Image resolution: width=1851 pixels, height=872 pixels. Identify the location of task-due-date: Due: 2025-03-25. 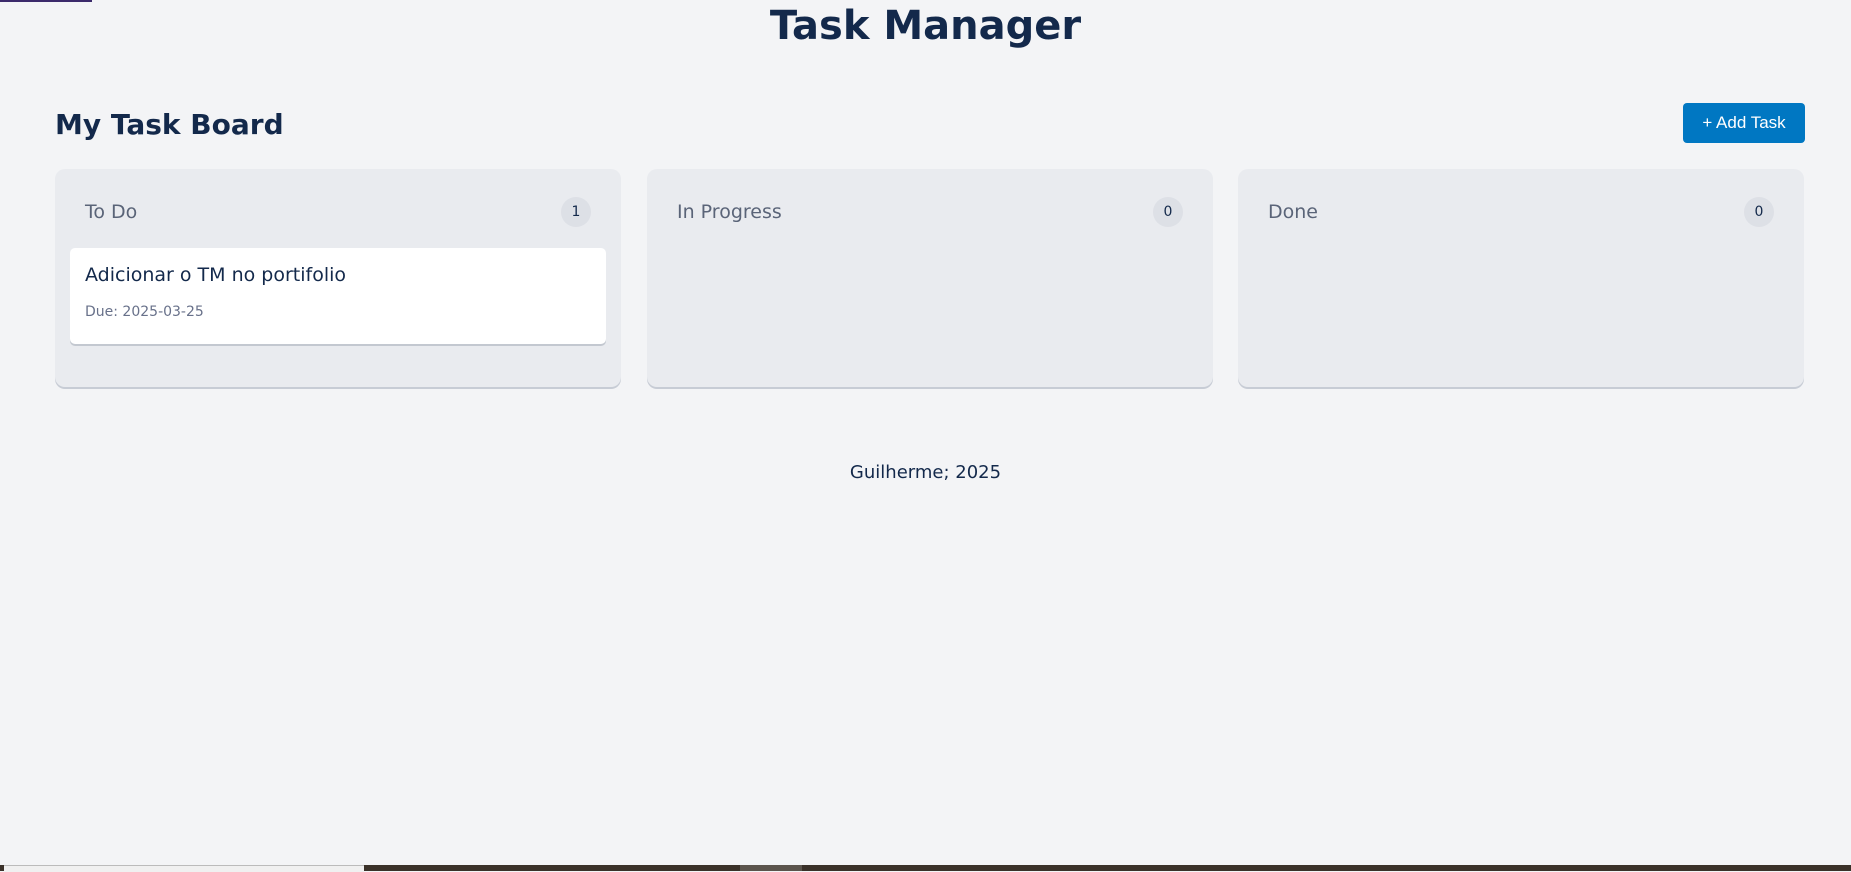
(144, 312).